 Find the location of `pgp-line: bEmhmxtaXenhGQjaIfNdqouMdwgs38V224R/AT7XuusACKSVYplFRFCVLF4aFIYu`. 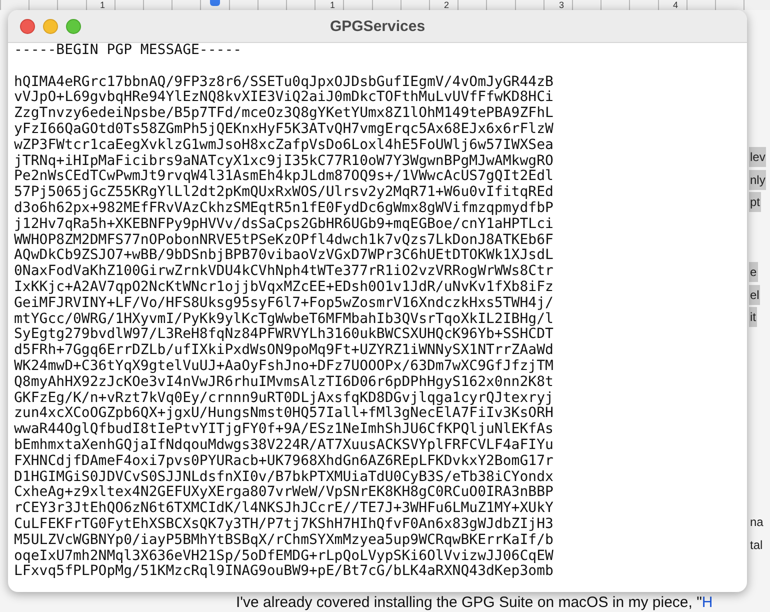

pgp-line: bEmhmxtaXenhGQjaIfNdqouMdwgs38V224R/AT7XuusACKSVYplFRFCVLF4aFIYu is located at coordinates (284, 446).